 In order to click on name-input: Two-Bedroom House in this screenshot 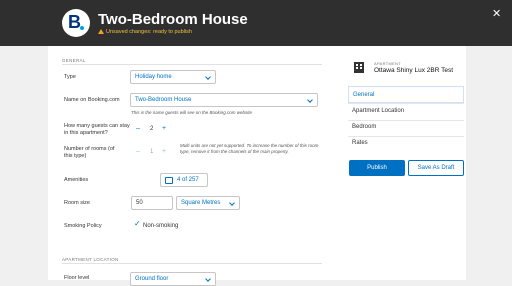, I will do `click(224, 100)`.